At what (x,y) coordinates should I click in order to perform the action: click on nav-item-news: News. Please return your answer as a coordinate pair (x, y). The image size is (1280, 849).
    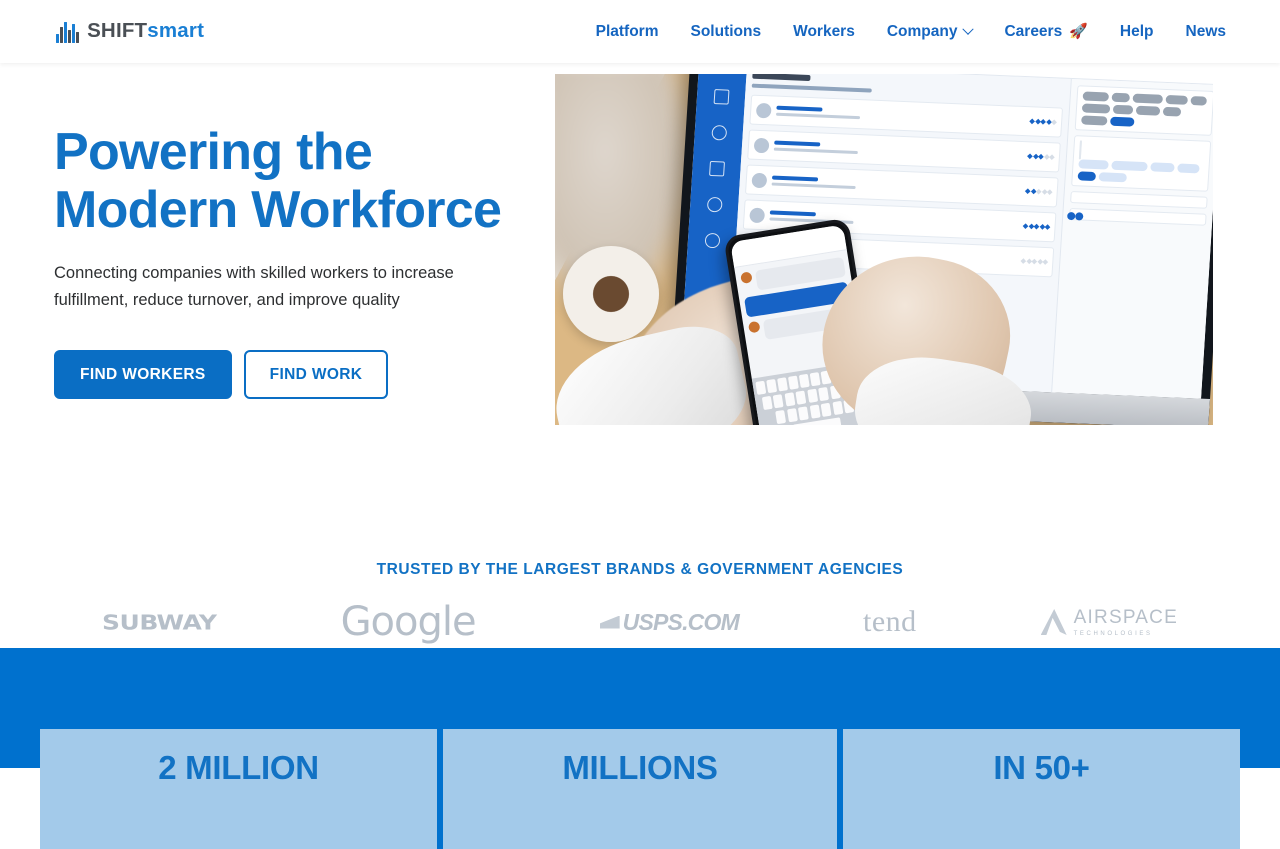
    Looking at the image, I should click on (1206, 32).